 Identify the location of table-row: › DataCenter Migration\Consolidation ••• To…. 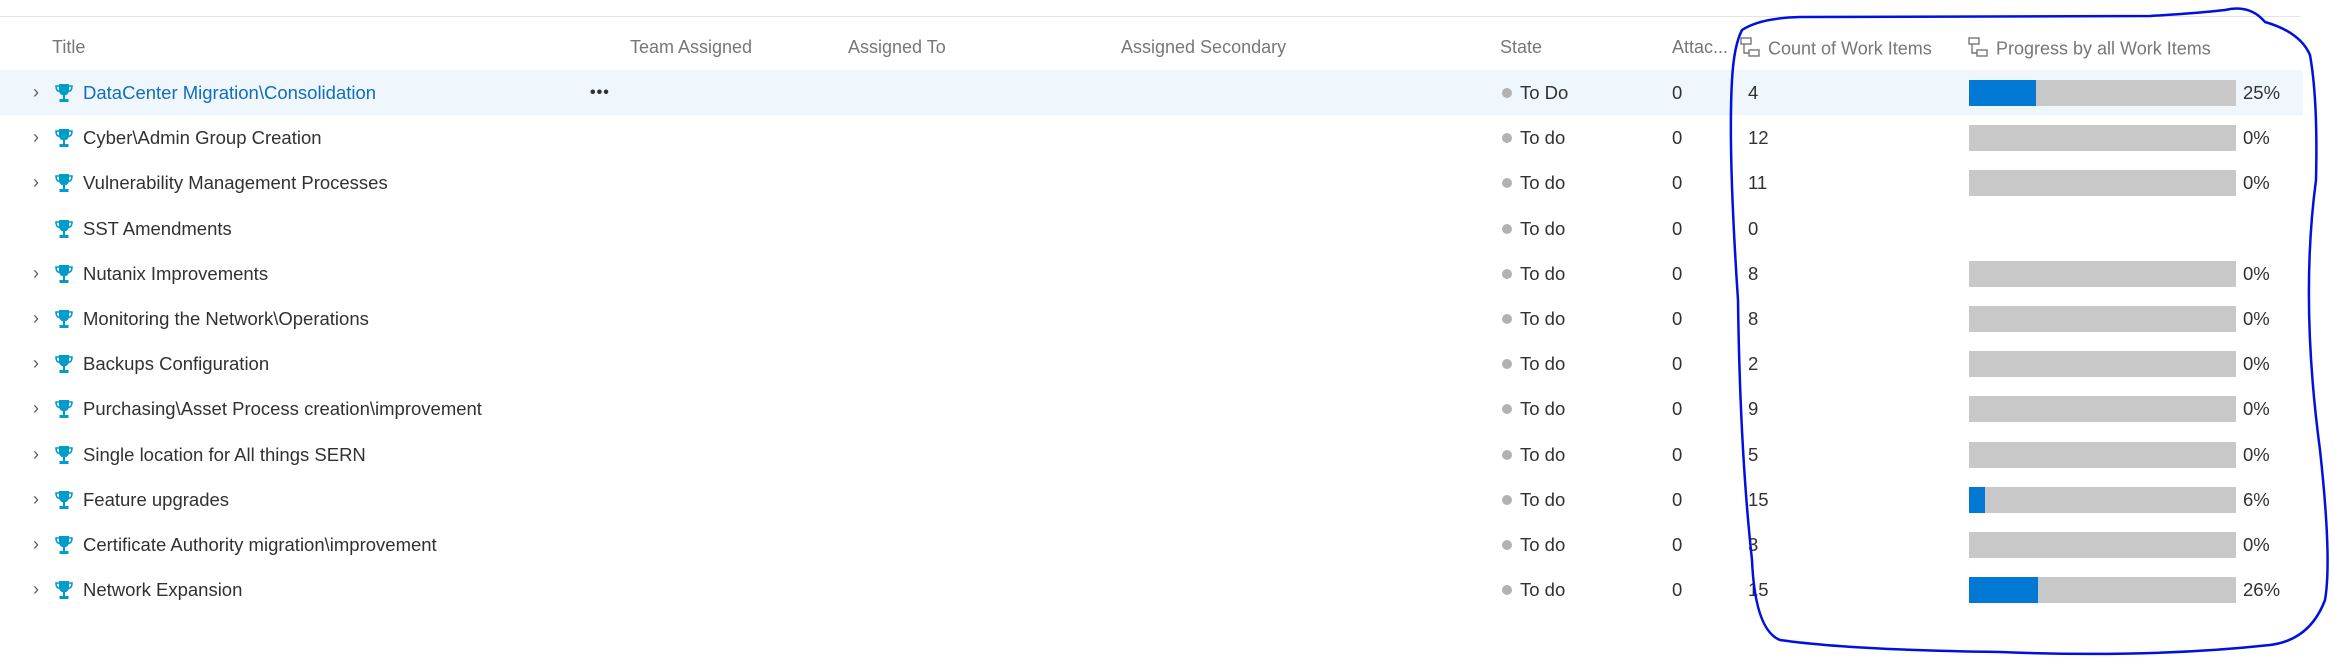
(1151, 92).